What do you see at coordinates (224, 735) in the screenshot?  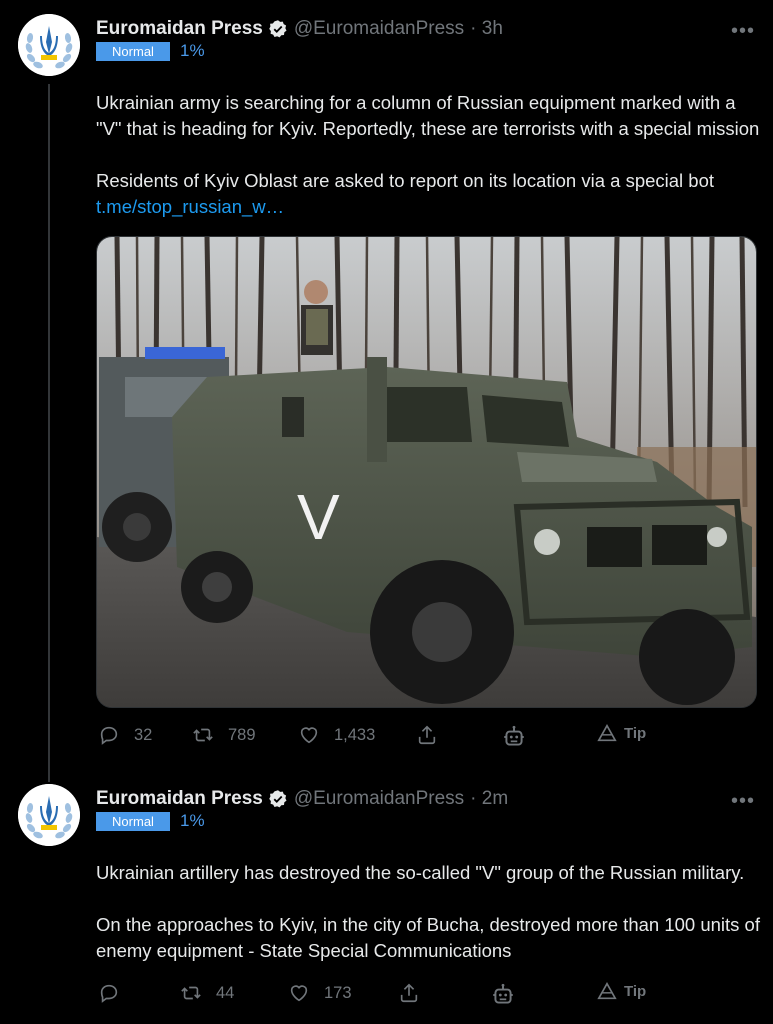 I see `retweet-button: 789` at bounding box center [224, 735].